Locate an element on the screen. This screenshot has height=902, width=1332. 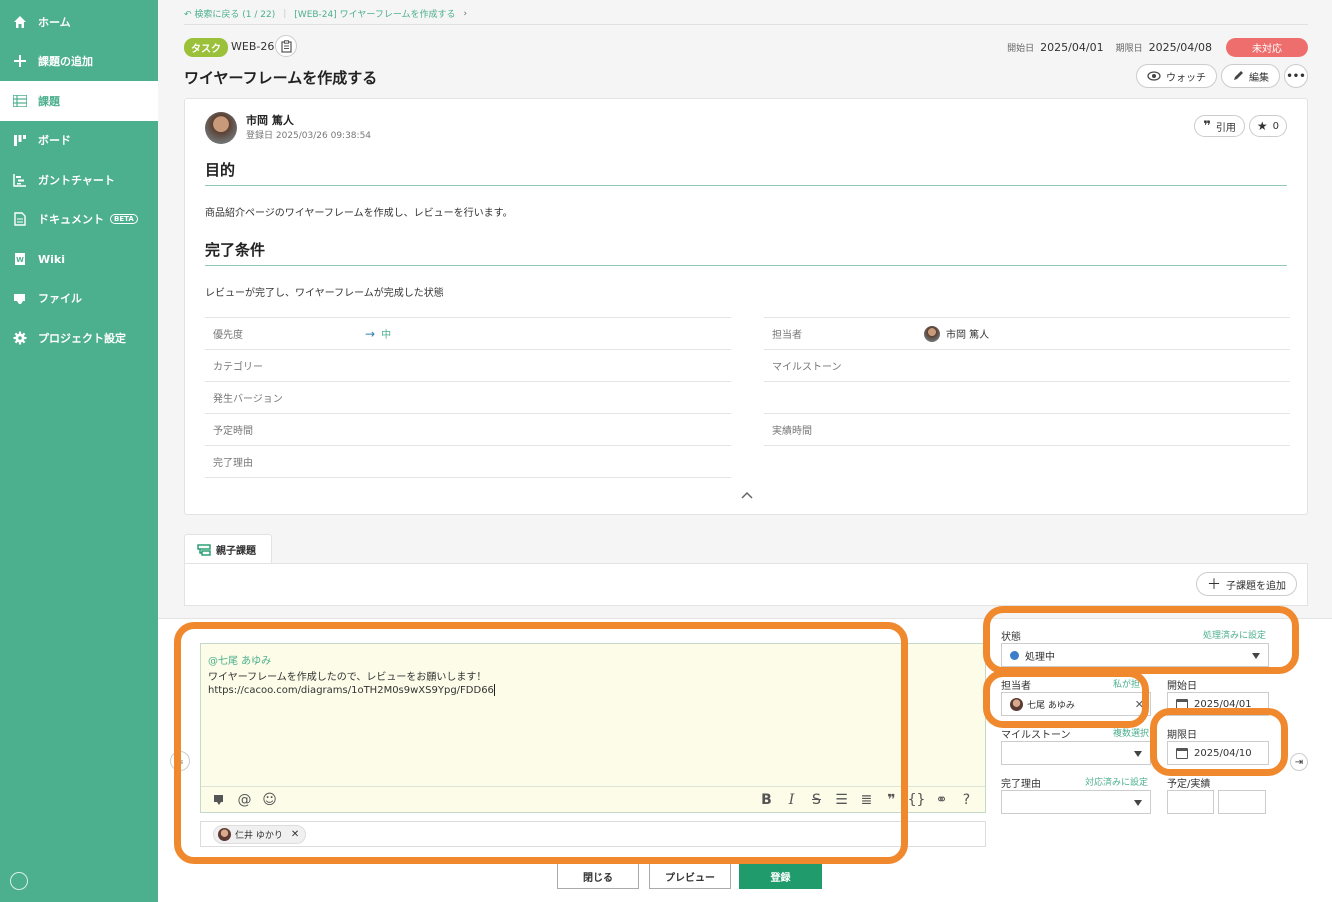
toolbar-spacer is located at coordinates (518, 800).